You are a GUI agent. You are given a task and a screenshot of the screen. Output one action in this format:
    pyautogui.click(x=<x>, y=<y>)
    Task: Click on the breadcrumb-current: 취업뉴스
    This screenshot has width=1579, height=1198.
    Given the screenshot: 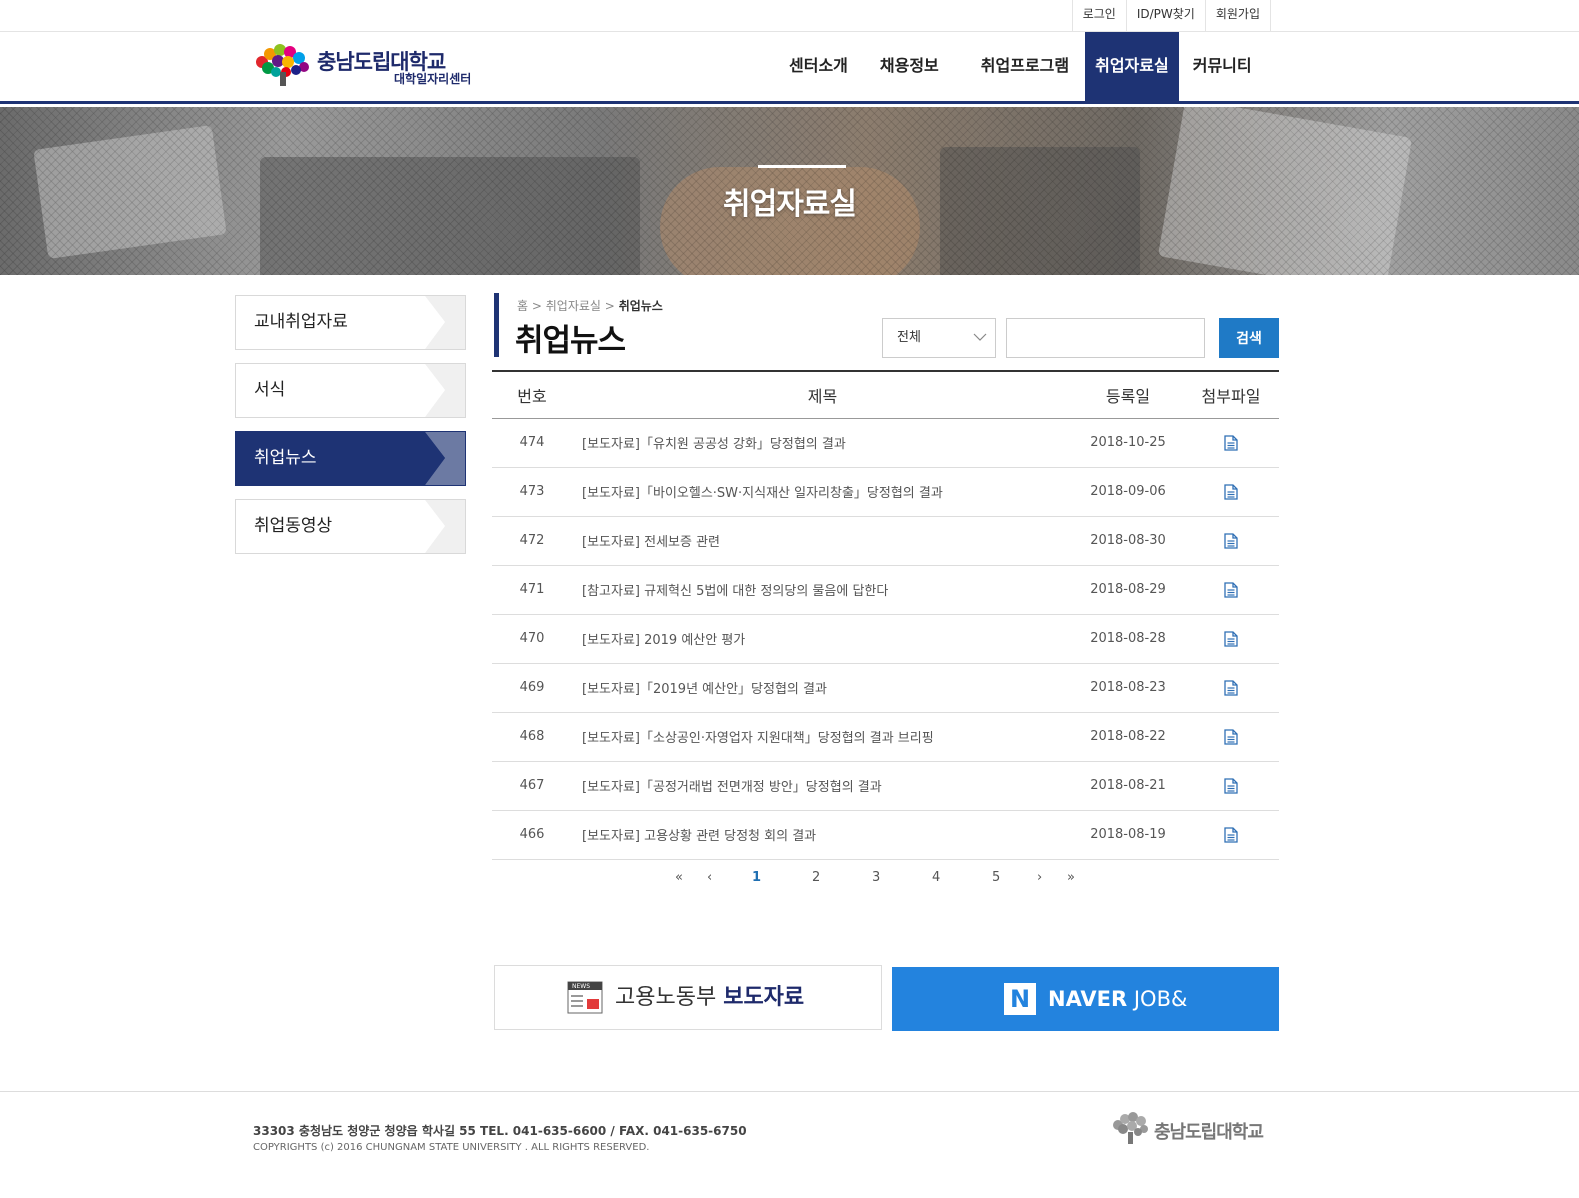 What is the action you would take?
    pyautogui.click(x=640, y=306)
    